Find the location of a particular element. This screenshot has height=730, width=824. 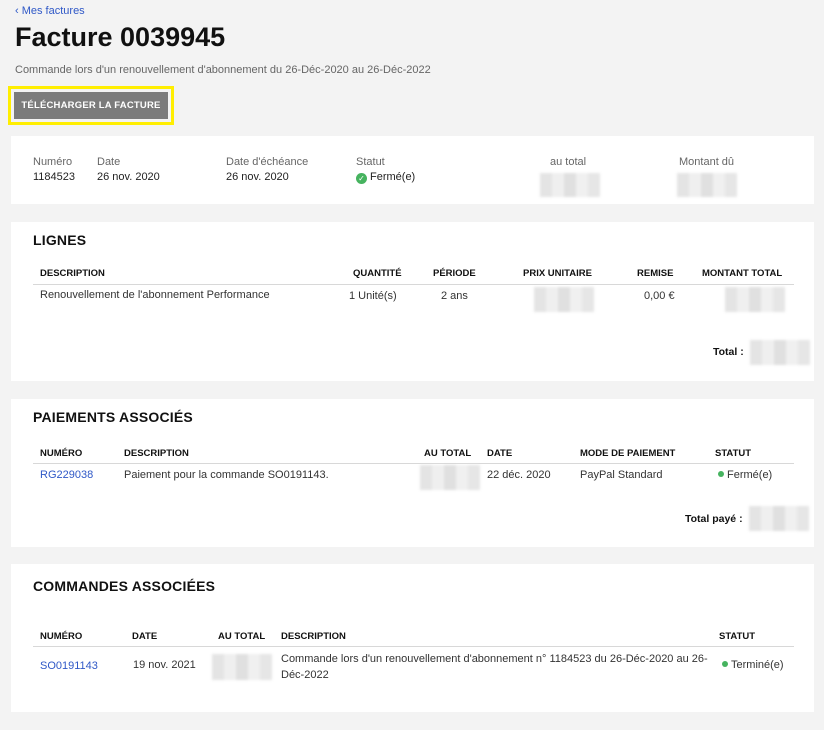

orders-header-description: DESCRIPTION is located at coordinates (313, 636).